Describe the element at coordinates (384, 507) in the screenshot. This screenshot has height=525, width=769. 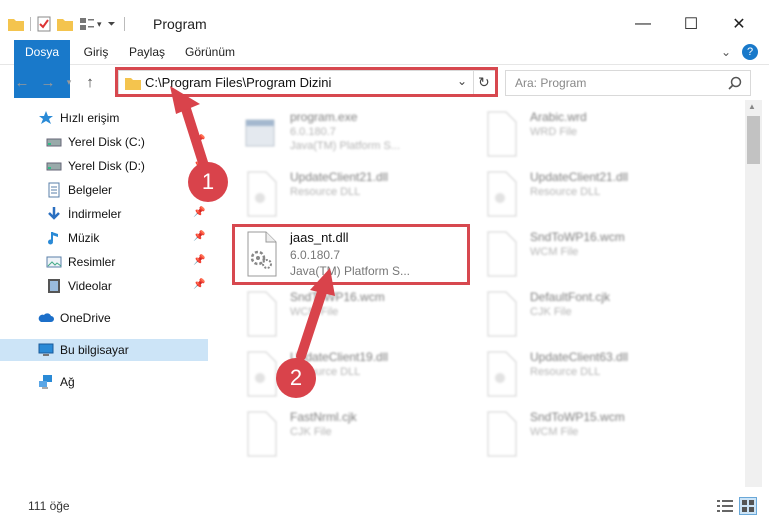
I see `status-bar: 111 öğe` at that location.